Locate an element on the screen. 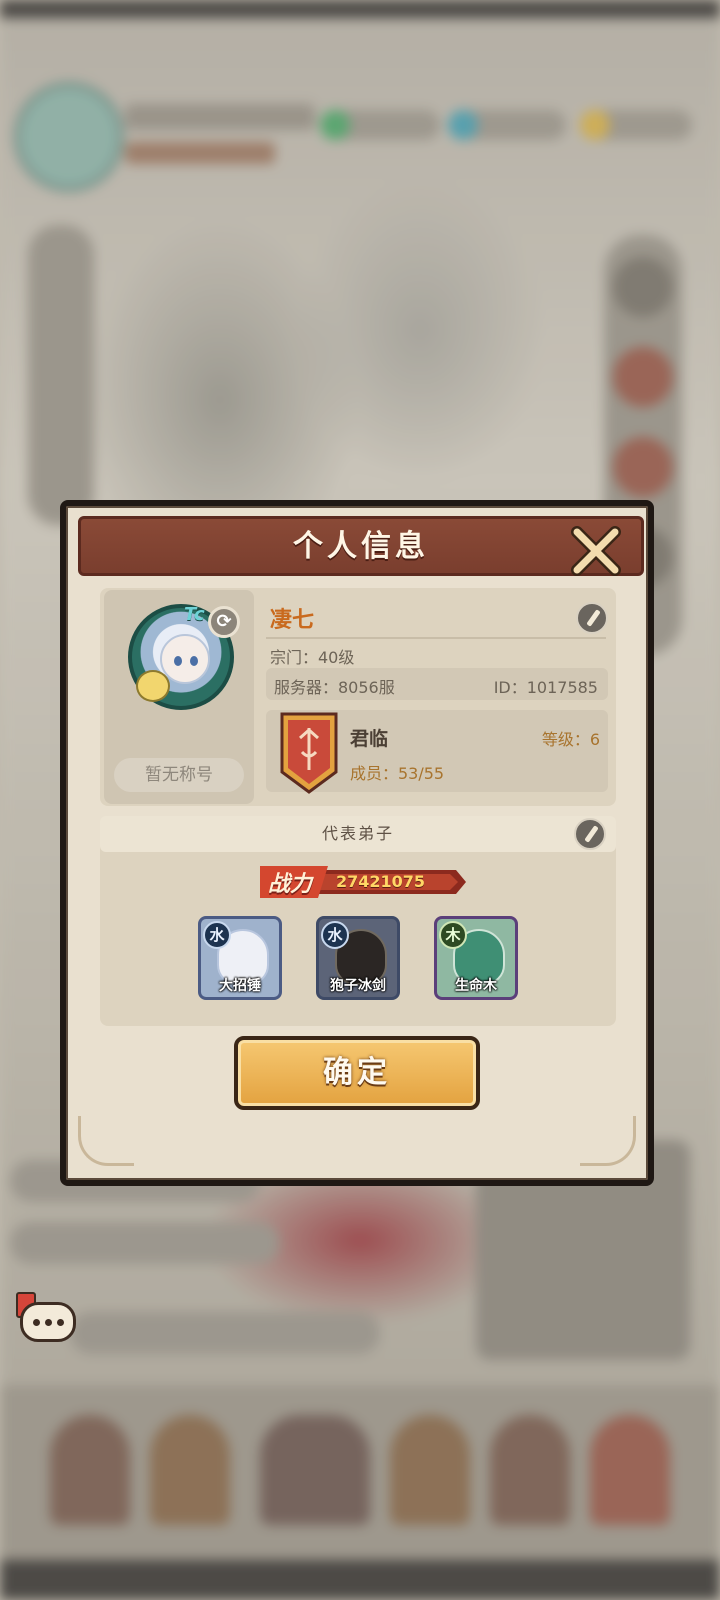 This screenshot has height=1600, width=720. player-name: 凄七 is located at coordinates (292, 620).